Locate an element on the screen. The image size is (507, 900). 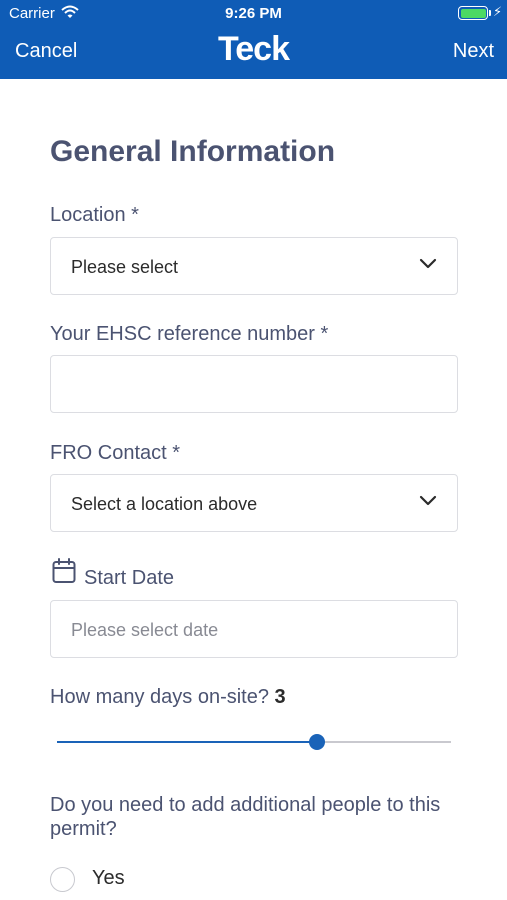
days-on-site-label: How many days on-site? 3 is located at coordinates (168, 697).